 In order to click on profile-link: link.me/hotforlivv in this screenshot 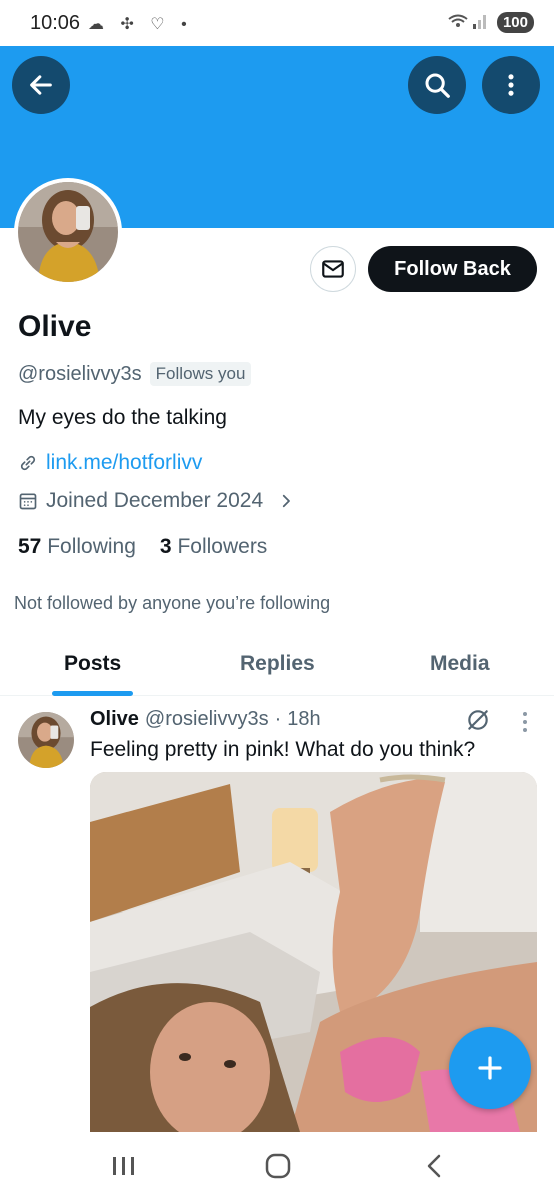, I will do `click(124, 463)`.